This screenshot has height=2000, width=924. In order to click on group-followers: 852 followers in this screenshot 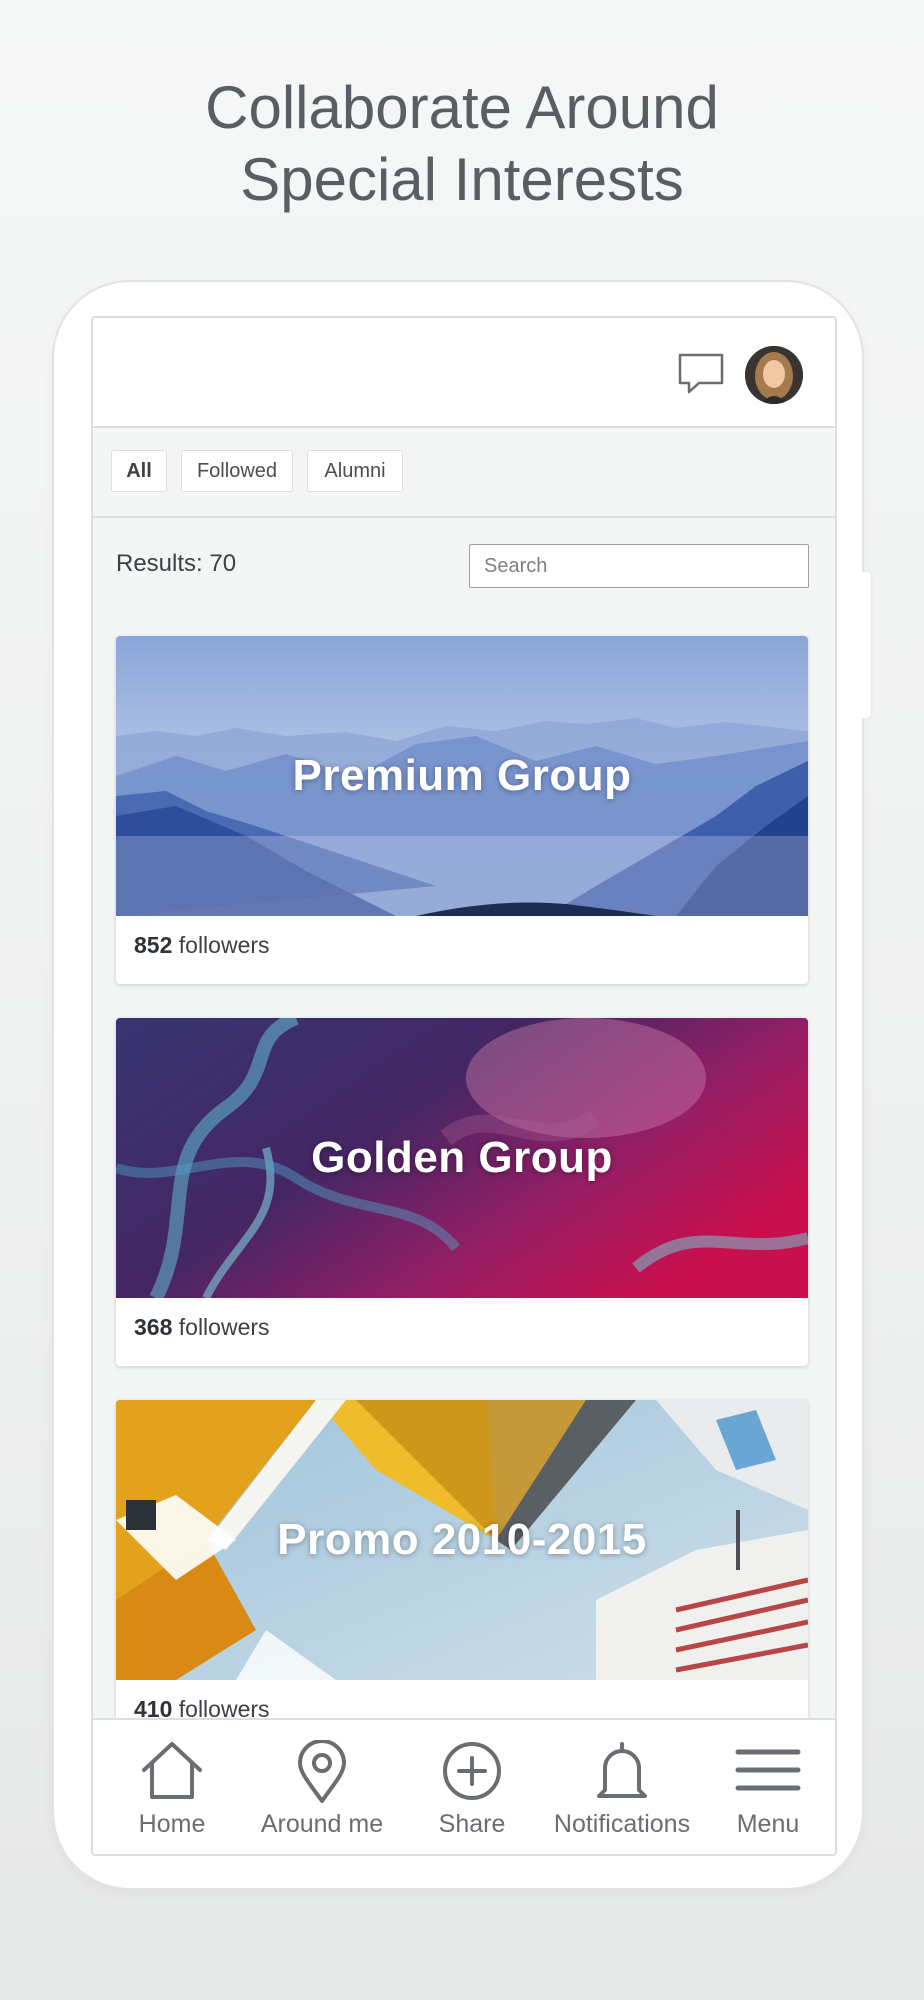, I will do `click(202, 945)`.